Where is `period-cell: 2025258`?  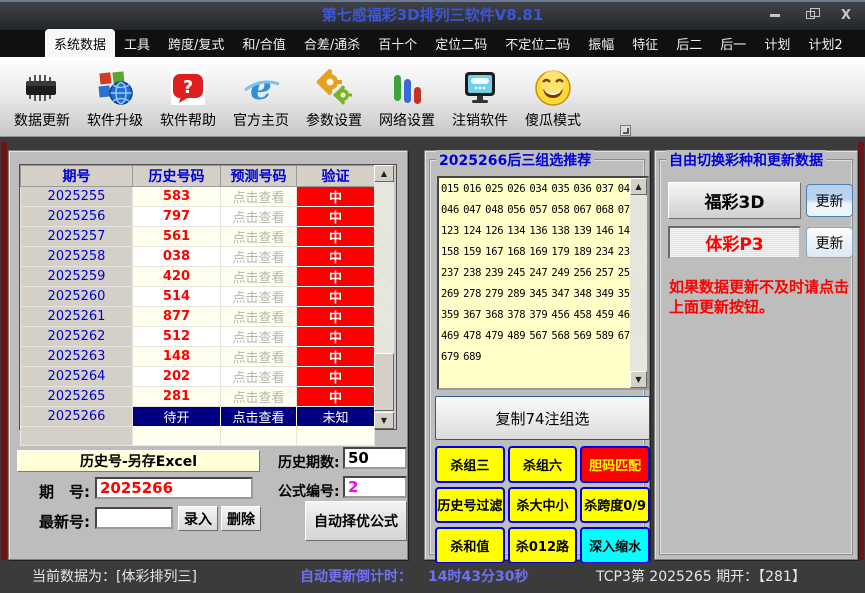
period-cell: 2025258 is located at coordinates (76, 256).